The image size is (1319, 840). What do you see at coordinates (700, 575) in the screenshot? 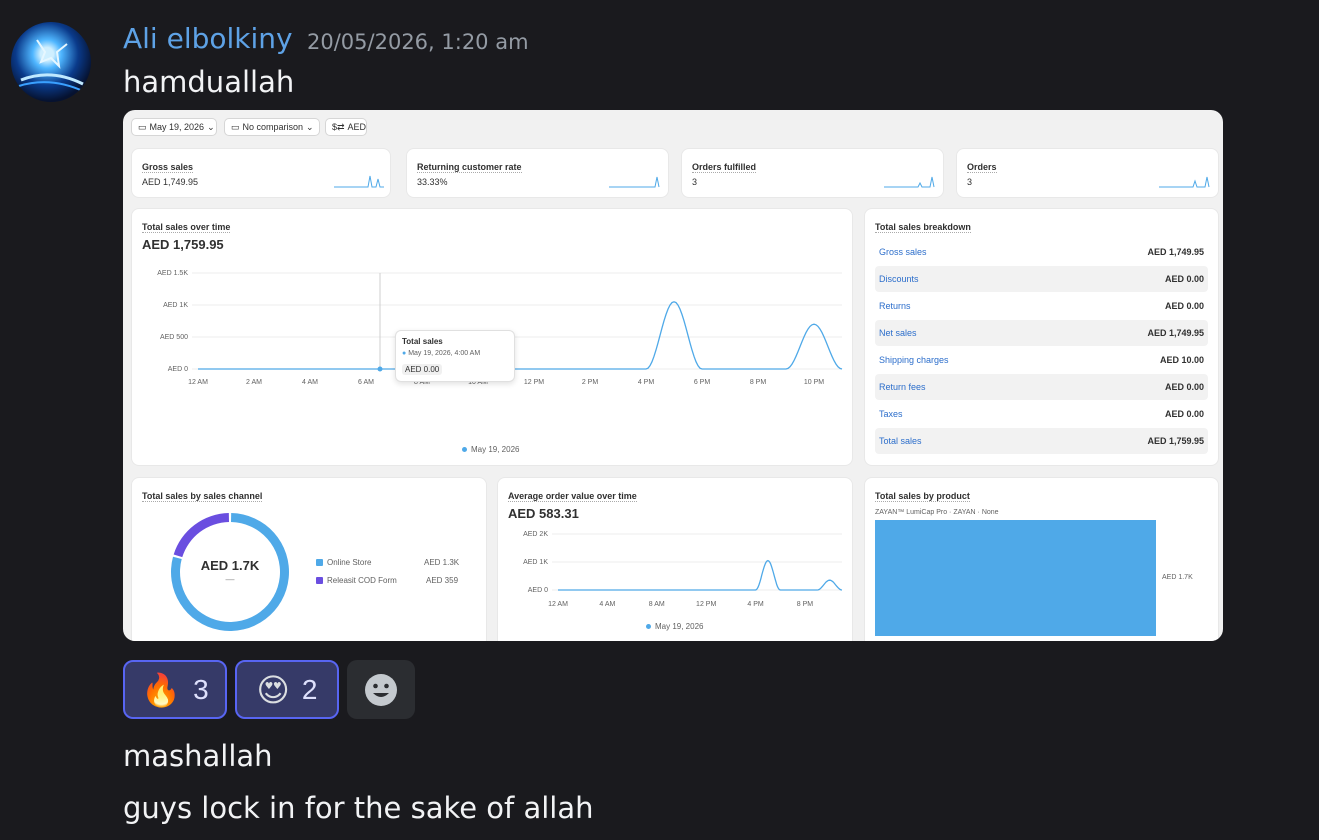
I see `series-line` at bounding box center [700, 575].